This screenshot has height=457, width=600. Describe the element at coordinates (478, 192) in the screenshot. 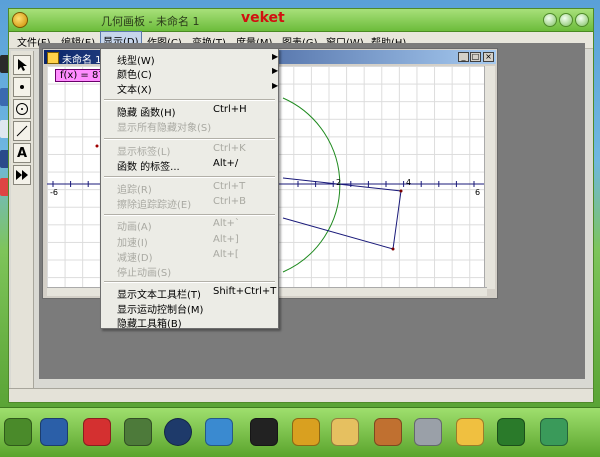

I see `tick-label: 6` at that location.